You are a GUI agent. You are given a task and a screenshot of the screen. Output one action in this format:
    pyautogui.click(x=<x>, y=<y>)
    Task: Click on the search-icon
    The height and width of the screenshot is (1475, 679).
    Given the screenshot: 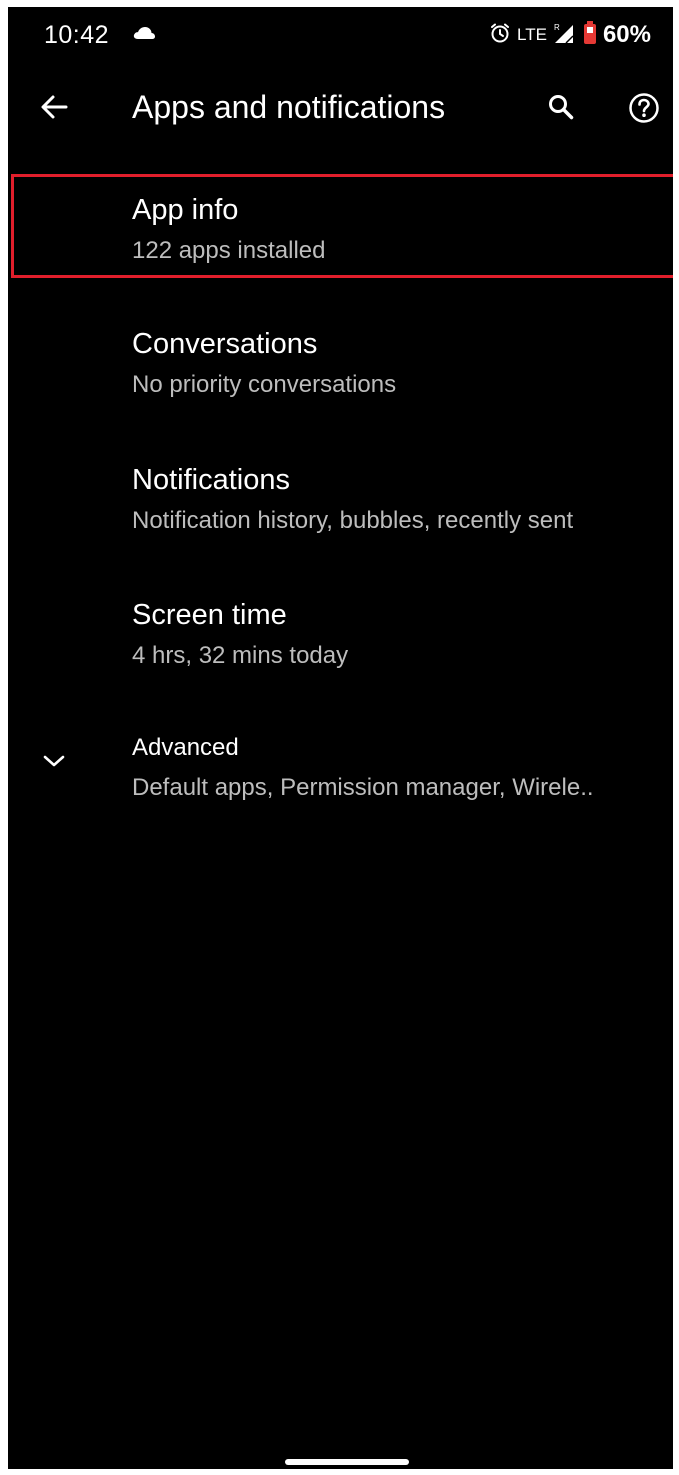 What is the action you would take?
    pyautogui.click(x=561, y=107)
    